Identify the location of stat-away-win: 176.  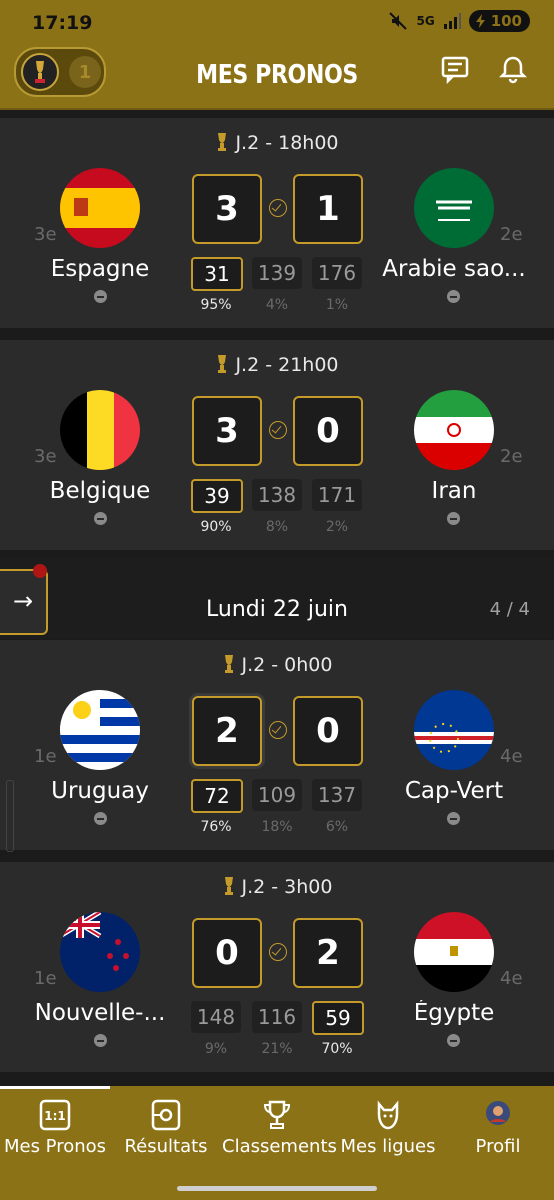
(337, 273).